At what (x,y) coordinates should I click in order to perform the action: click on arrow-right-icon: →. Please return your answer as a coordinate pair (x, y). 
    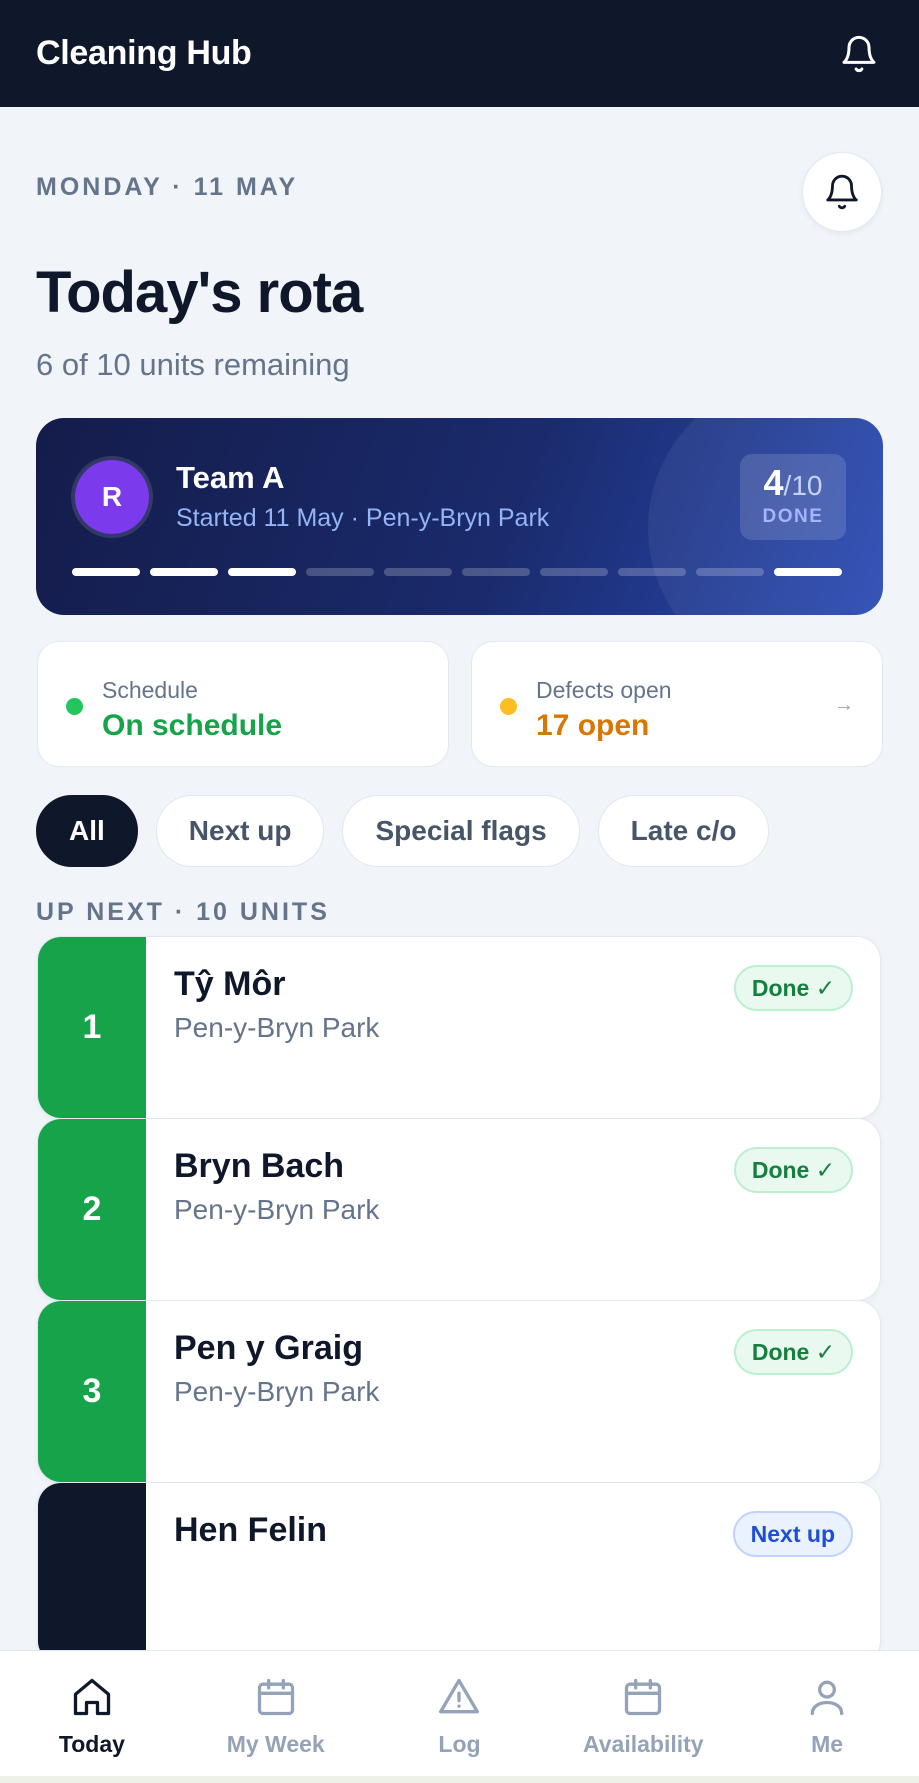
    Looking at the image, I should click on (844, 705).